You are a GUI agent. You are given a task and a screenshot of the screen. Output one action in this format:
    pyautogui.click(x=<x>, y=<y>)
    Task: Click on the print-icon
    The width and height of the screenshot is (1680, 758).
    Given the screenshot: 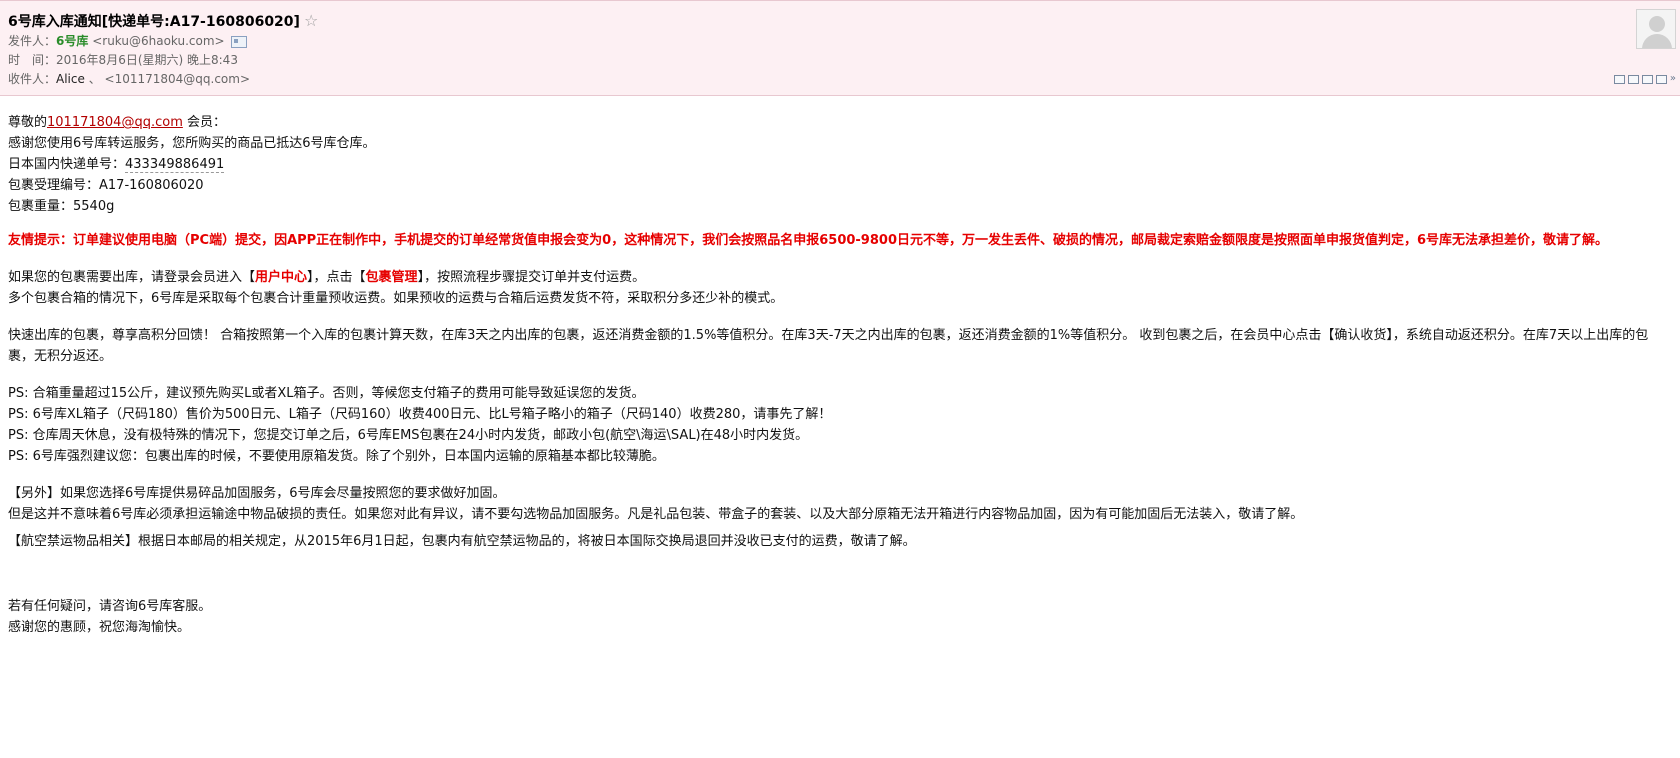 What is the action you would take?
    pyautogui.click(x=1661, y=79)
    